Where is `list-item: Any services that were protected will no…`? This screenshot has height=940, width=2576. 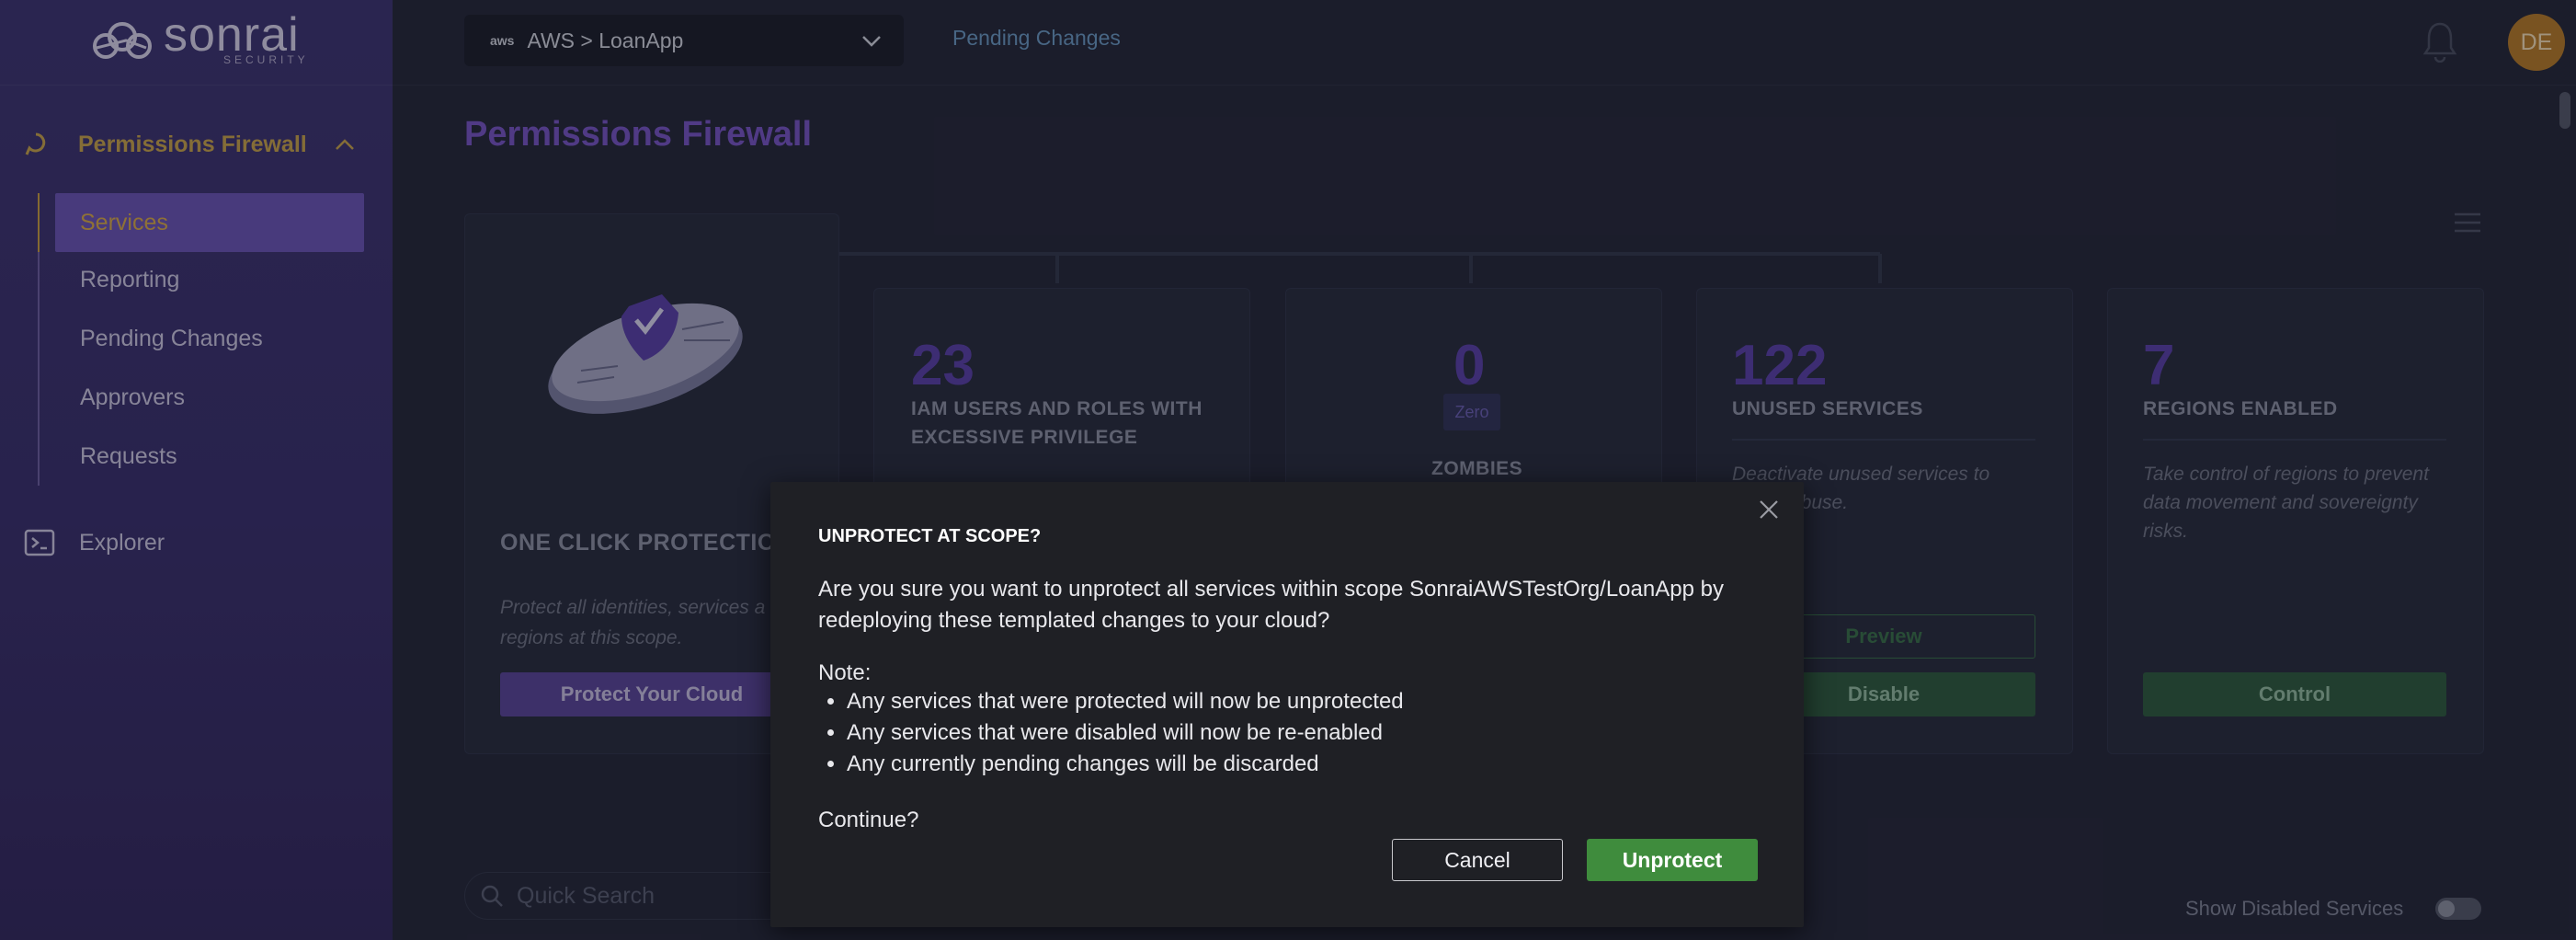 list-item: Any services that were protected will no… is located at coordinates (1125, 701).